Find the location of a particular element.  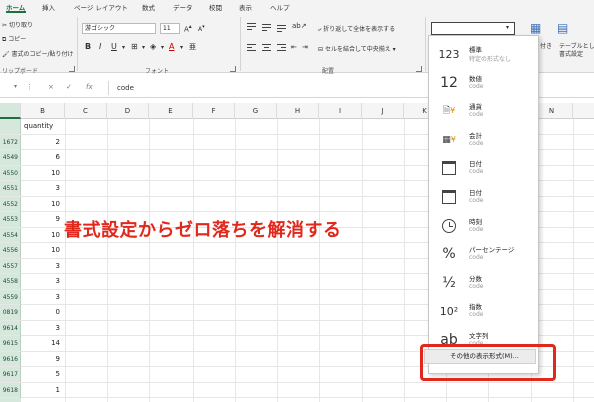

column-header: C is located at coordinates (86, 111).